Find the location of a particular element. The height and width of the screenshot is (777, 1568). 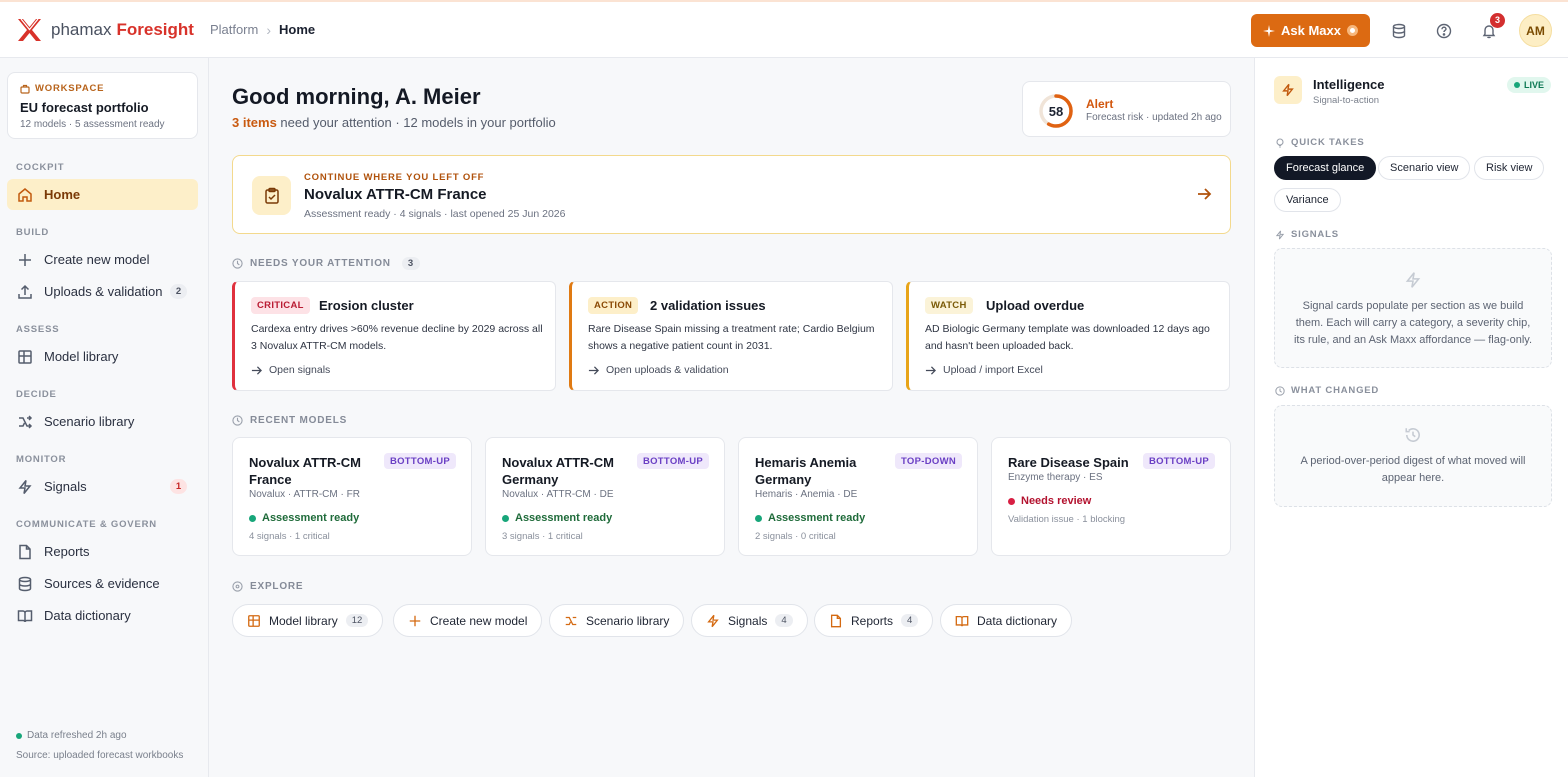

sidebar-item-uploads: Uploads & validation 2 is located at coordinates (102, 291).